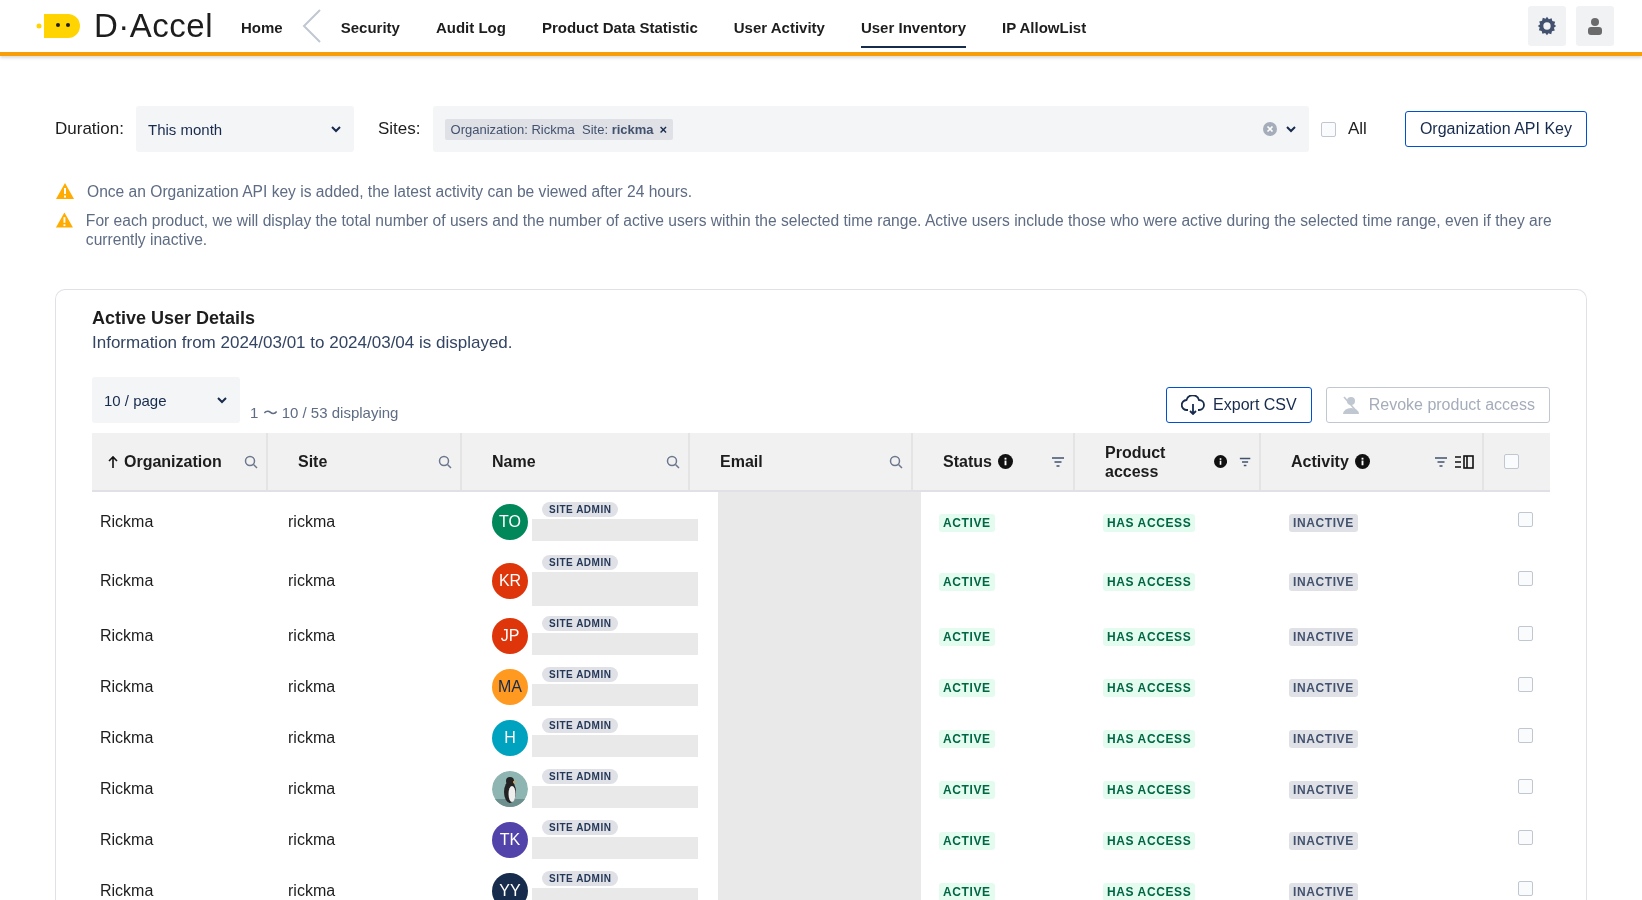  What do you see at coordinates (1044, 26) in the screenshot?
I see `nav-tab: IP AllowList` at bounding box center [1044, 26].